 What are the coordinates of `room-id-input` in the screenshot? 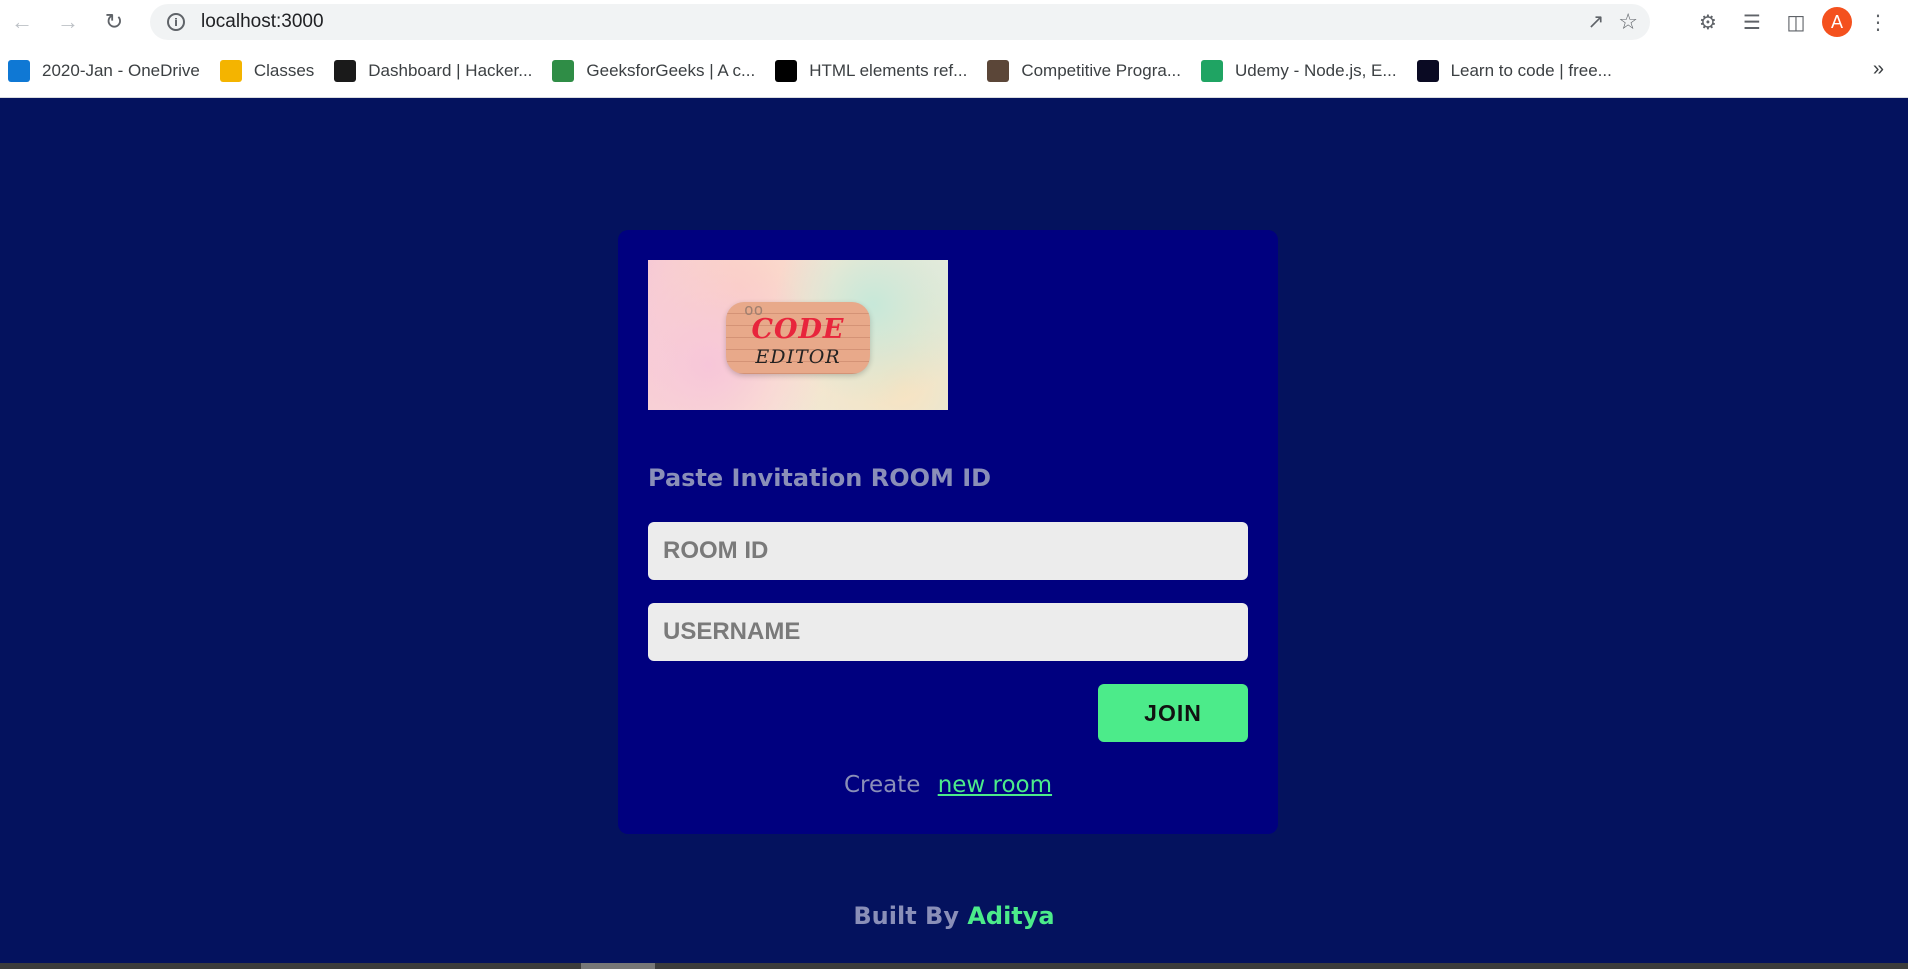 It's located at (948, 551).